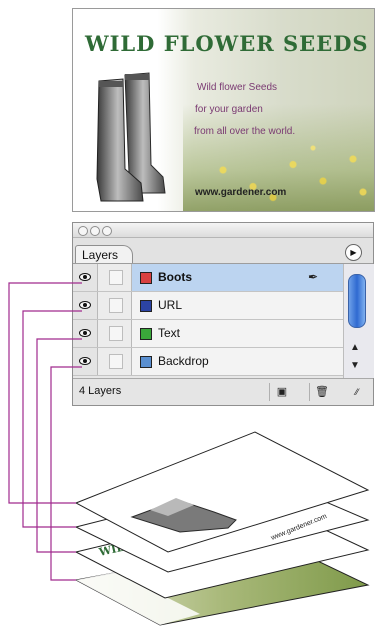  I want to click on layer-row-backdrop: Backdrop, so click(208, 362).